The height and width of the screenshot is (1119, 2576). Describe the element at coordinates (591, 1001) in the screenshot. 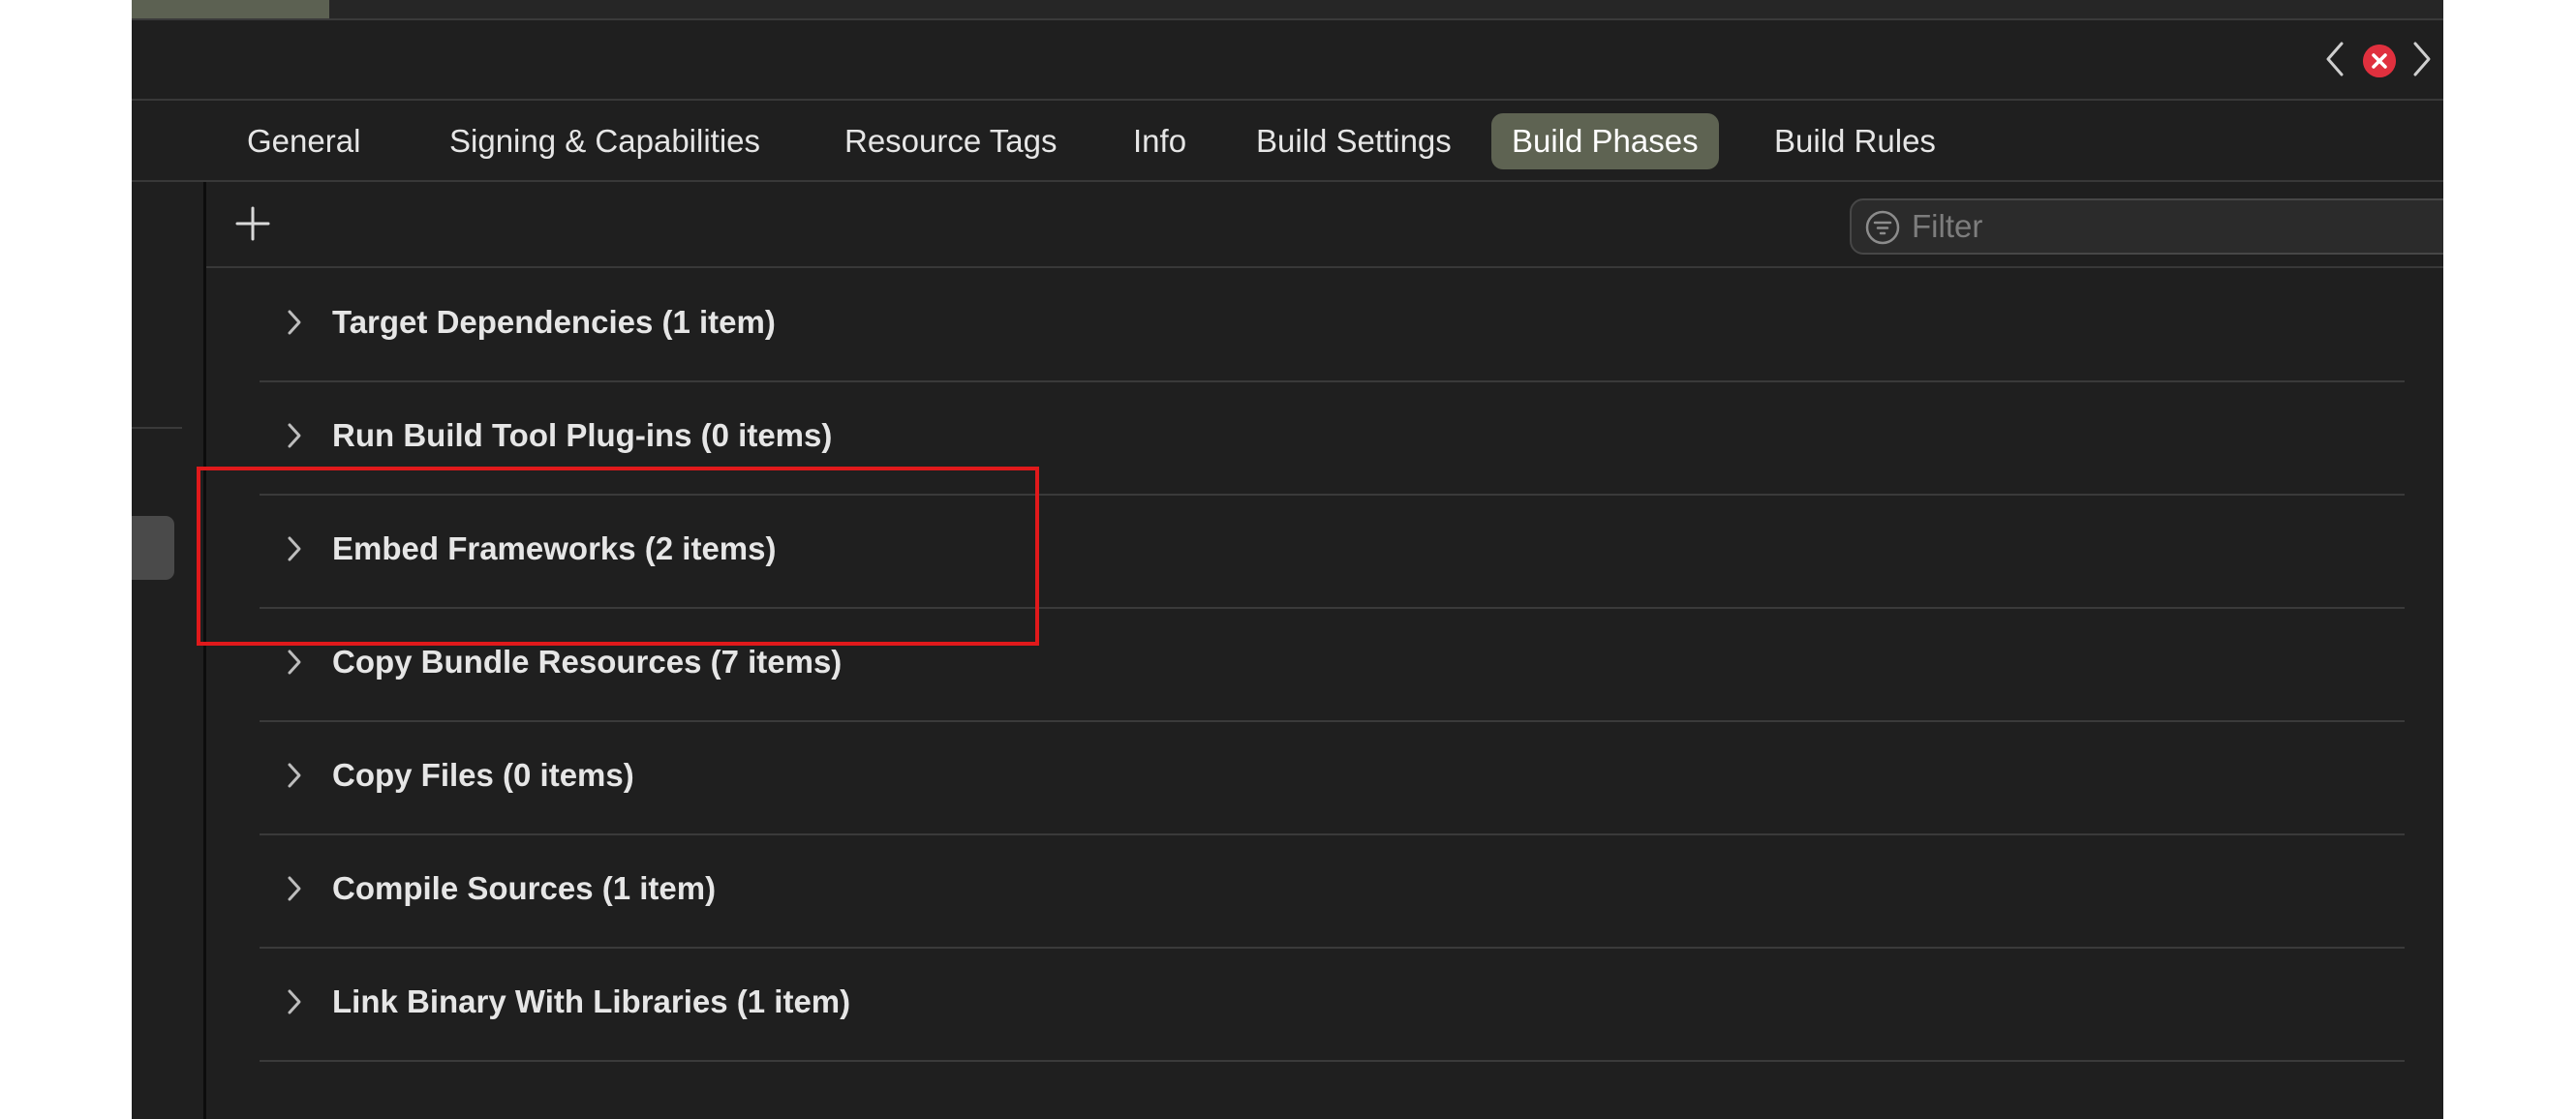

I see `phase-title: Link Binary With Libraries (1 item)` at that location.